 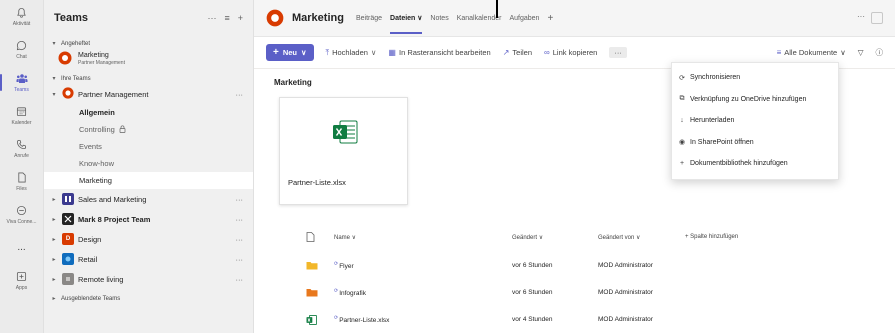 I want to click on team-name: Sales and Marketing, so click(x=112, y=199).